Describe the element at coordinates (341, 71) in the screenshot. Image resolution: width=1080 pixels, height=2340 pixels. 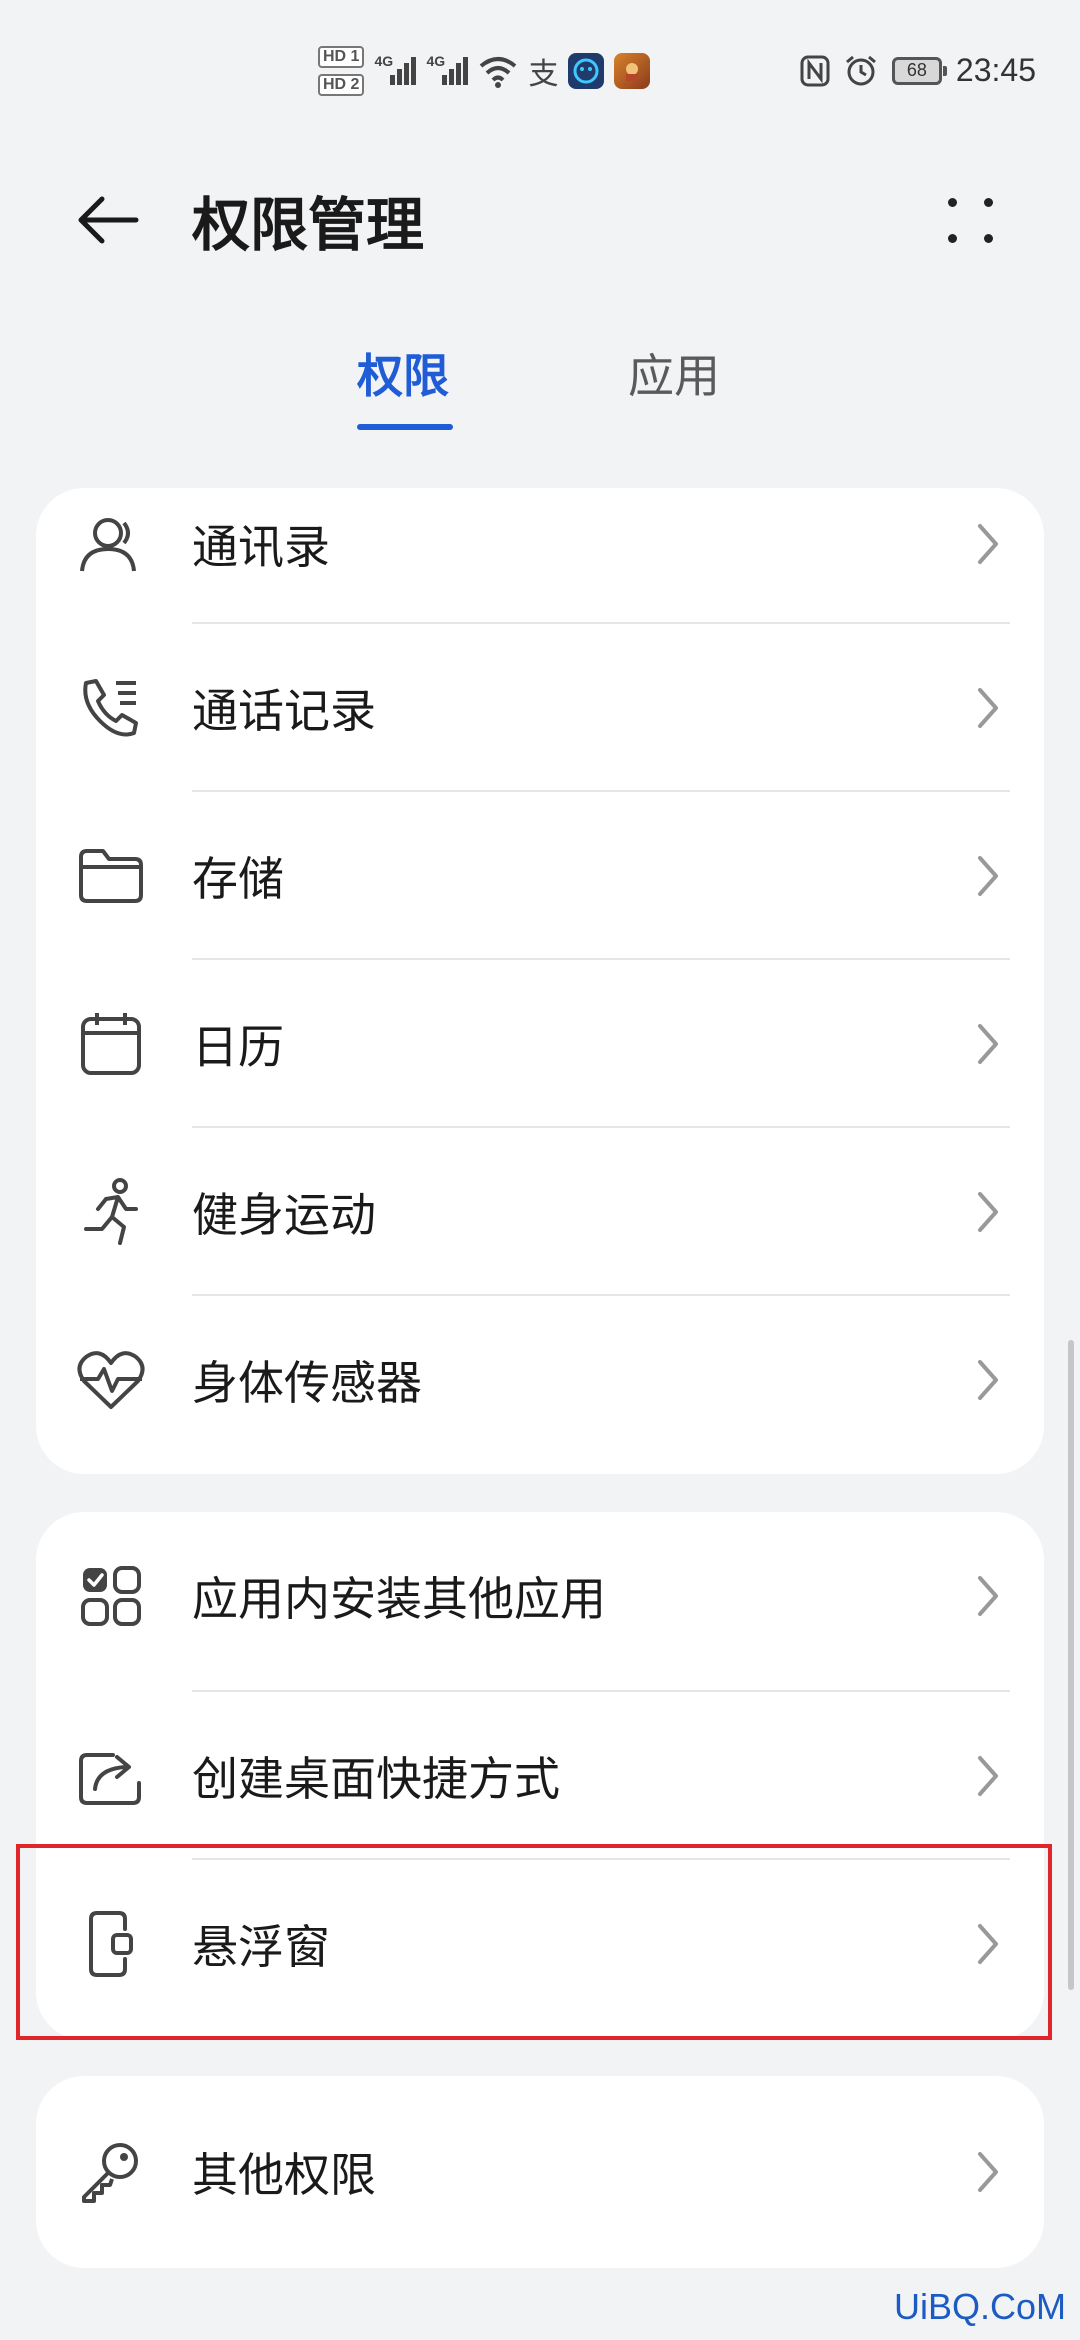
I see `sim-indicators: HD 1 HD 2` at that location.